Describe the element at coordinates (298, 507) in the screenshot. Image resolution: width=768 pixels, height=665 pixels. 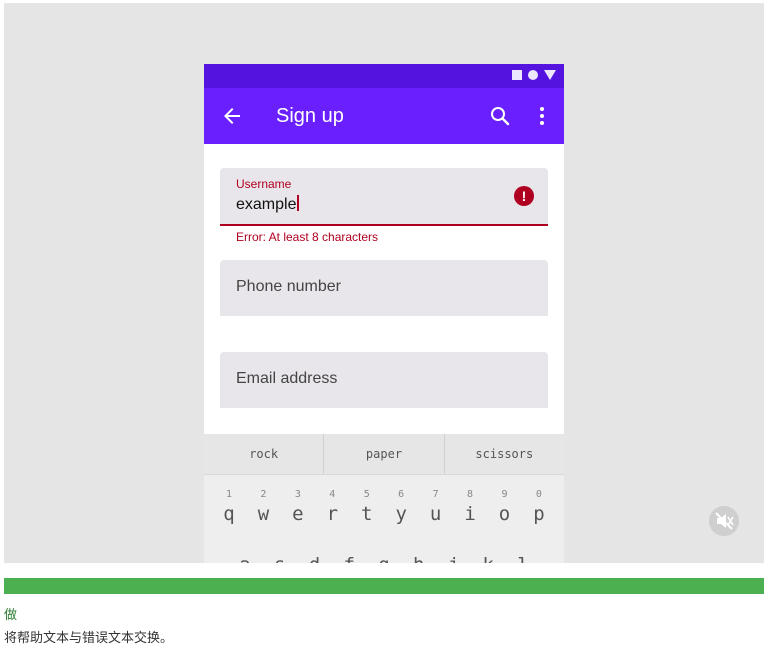
I see `key-e: 3e` at that location.